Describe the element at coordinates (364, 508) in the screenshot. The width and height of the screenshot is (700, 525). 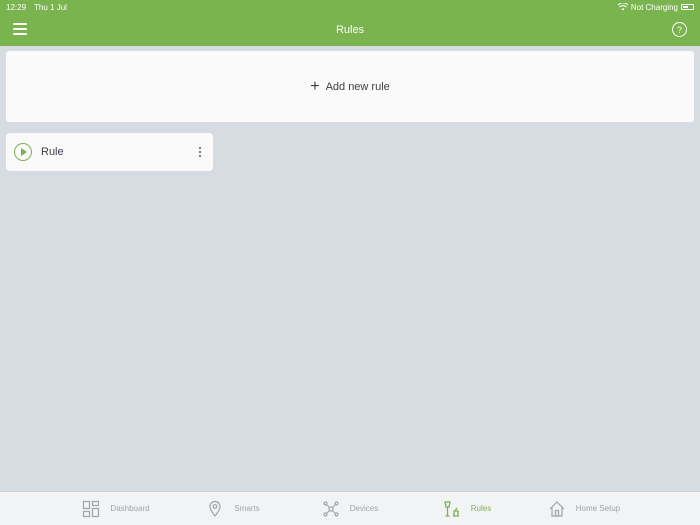
I see `tab-label: Devices` at that location.